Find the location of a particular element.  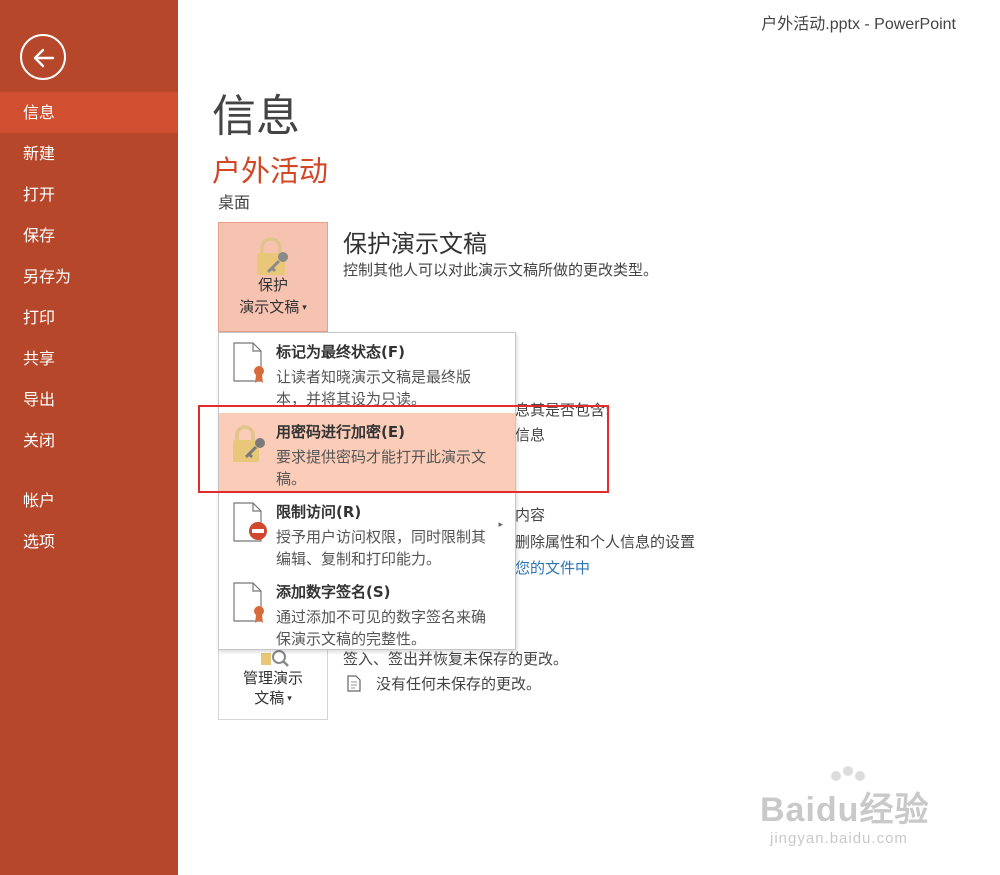

protect-presentation-button: 保护 演示文稿 ▾ is located at coordinates (273, 277).